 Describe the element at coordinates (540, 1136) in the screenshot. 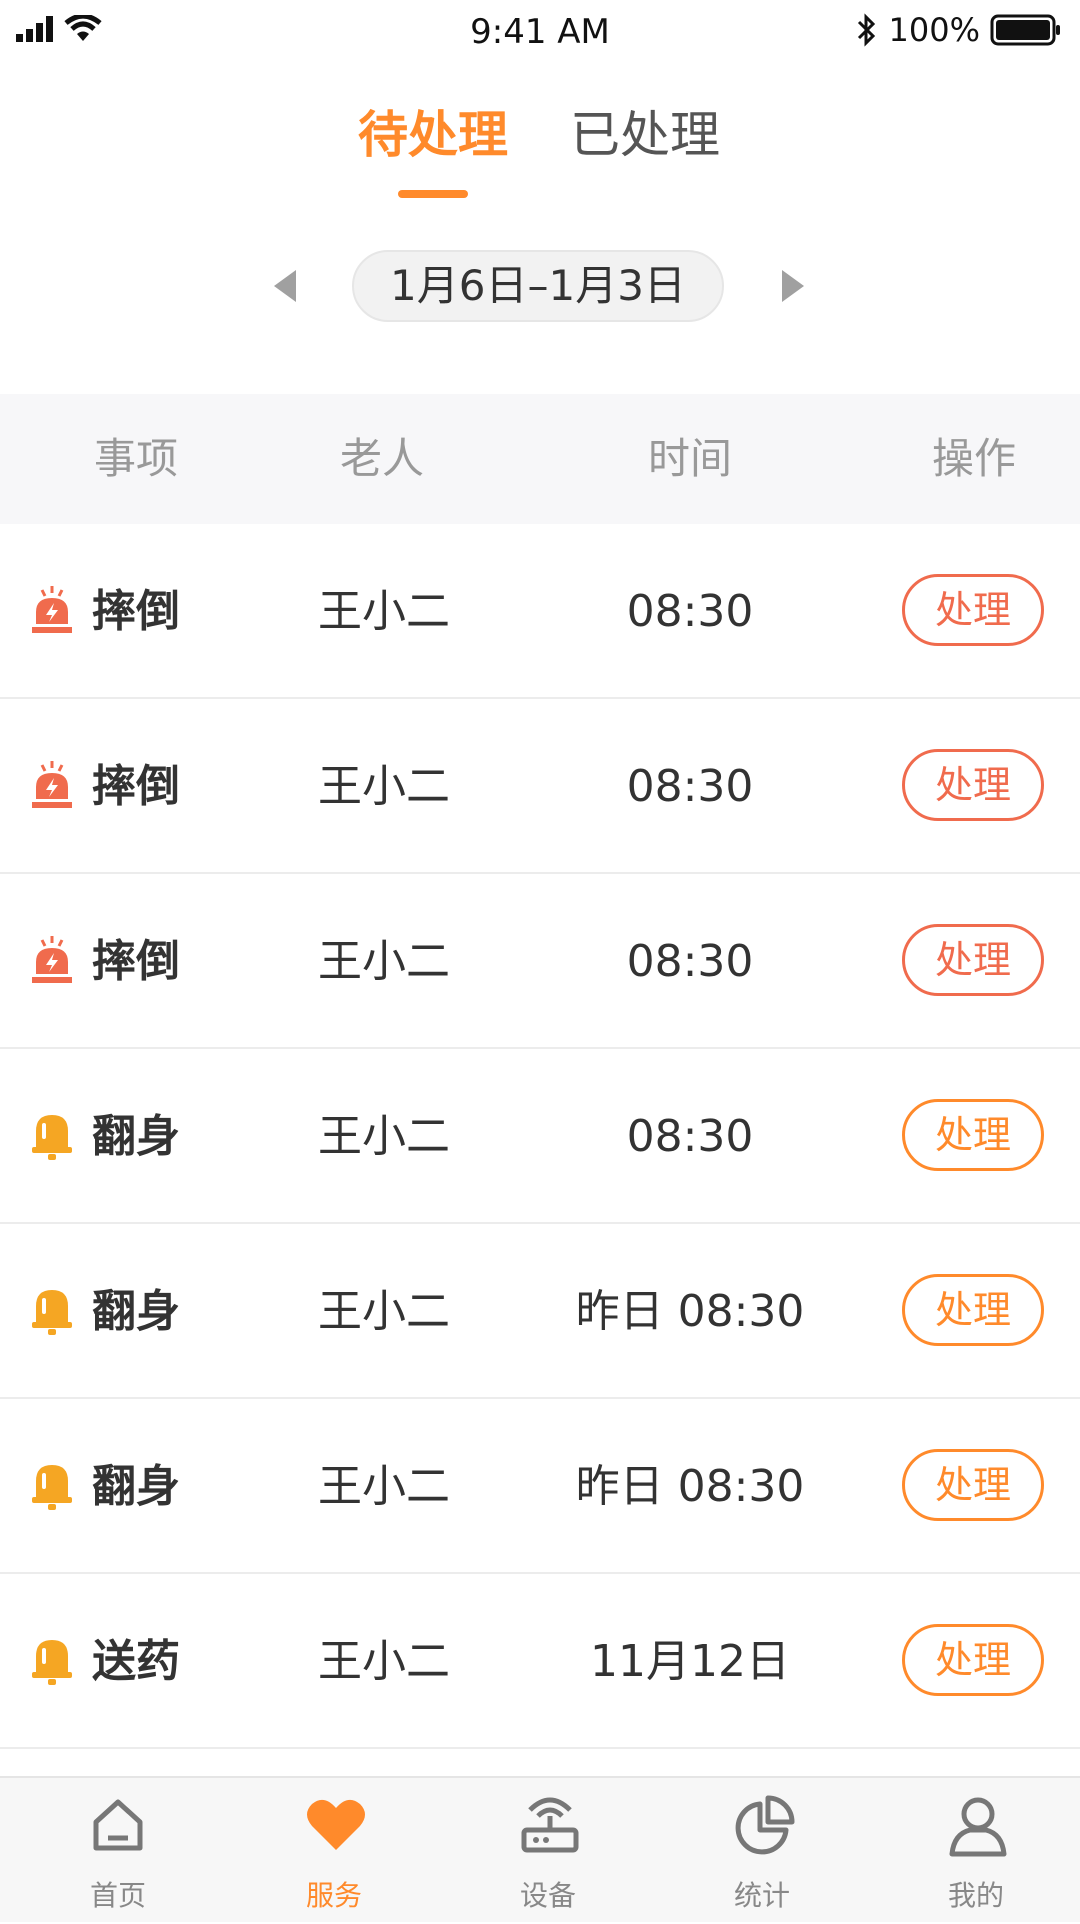

I see `table-row: 翻身 王小二 08:30 处理` at that location.